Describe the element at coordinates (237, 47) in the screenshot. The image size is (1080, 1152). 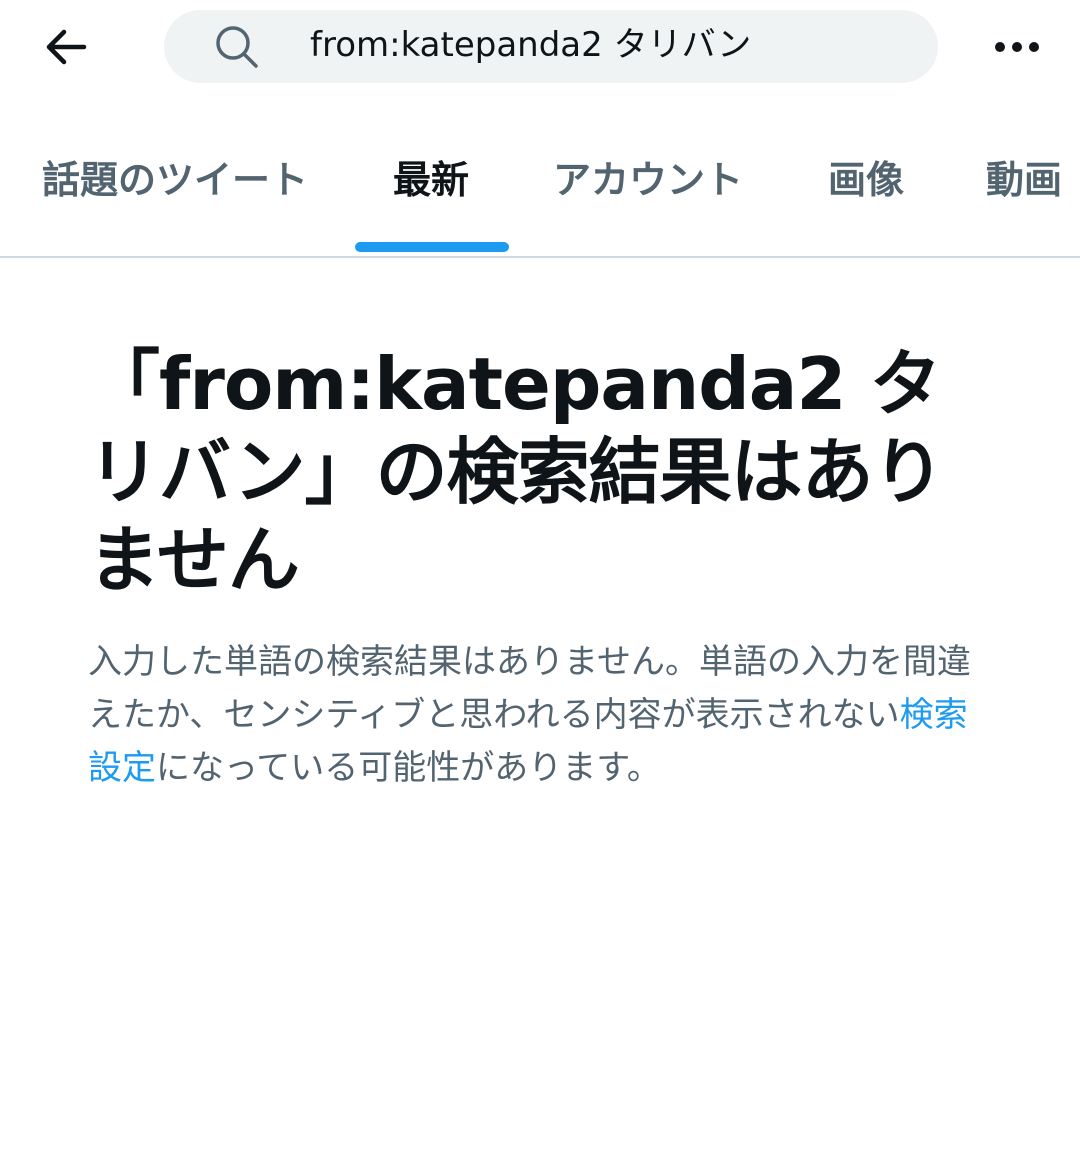
I see `search-icon` at that location.